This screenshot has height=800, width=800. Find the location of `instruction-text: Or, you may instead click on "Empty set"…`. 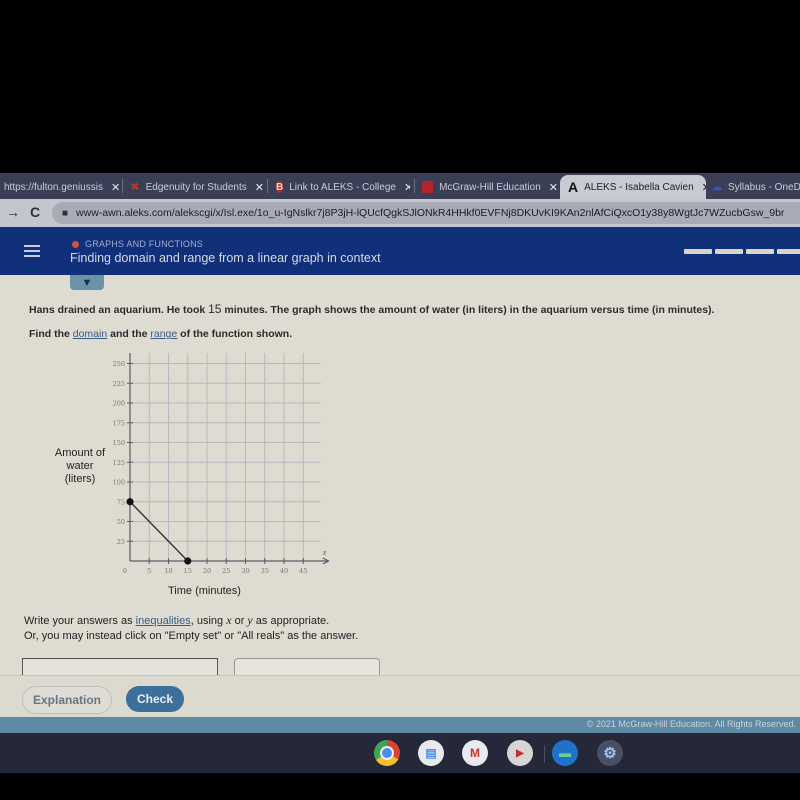

instruction-text: Or, you may instead click on "Empty set"… is located at coordinates (191, 636).